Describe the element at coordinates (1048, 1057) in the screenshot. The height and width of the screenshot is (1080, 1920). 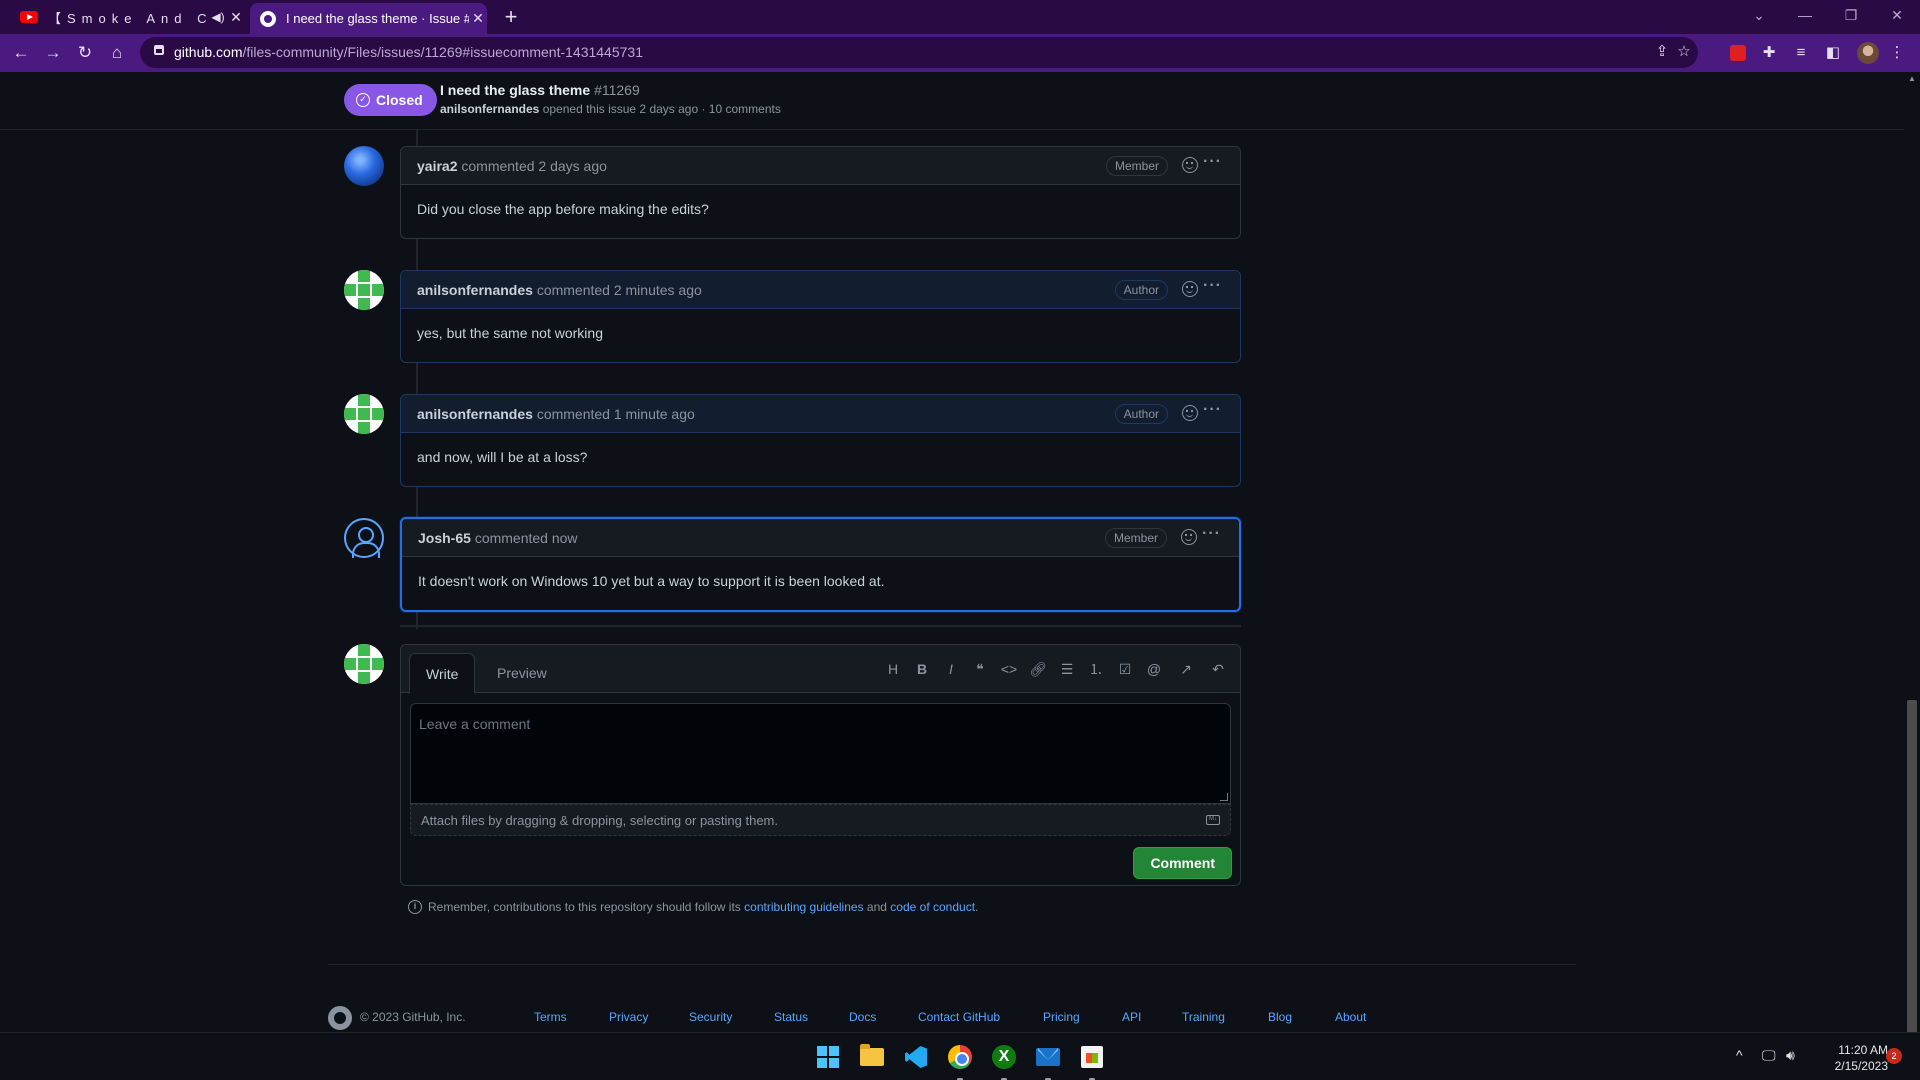
I see `taskbar-mail` at that location.